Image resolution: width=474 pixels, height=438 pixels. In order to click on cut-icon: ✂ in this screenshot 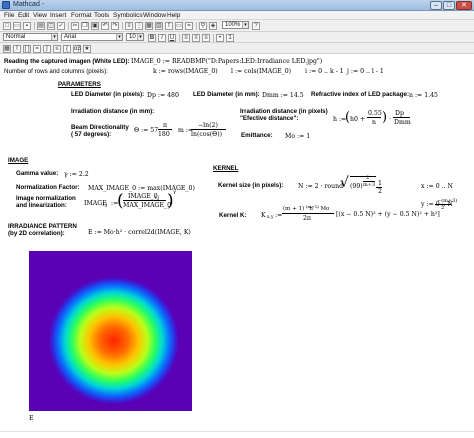, I will do `click(75, 26)`.